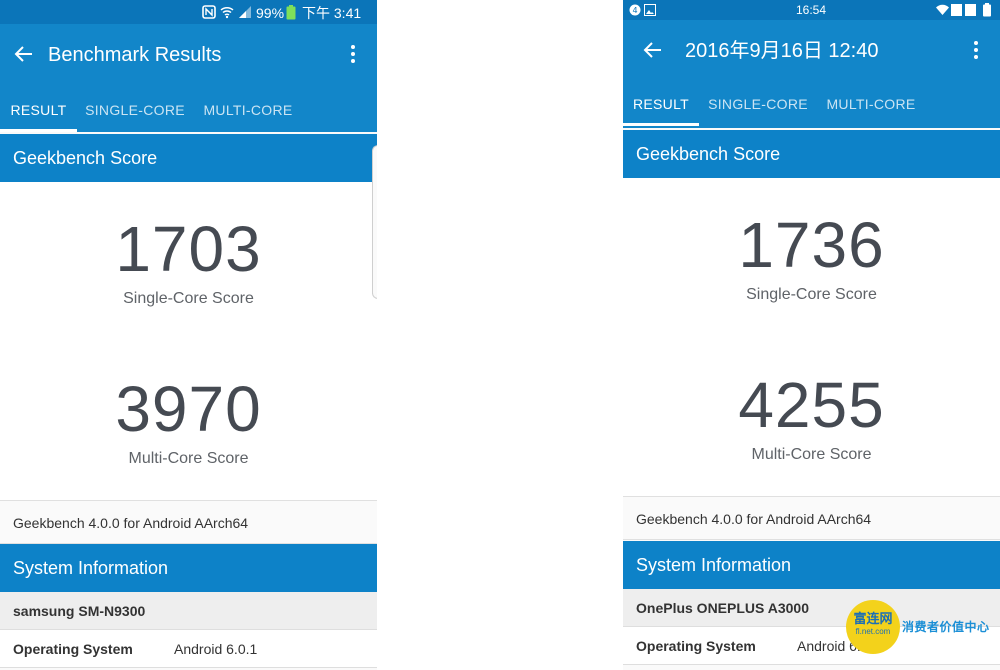 The height and width of the screenshot is (670, 1000). What do you see at coordinates (873, 631) in the screenshot?
I see `watermark-logo-subtext: fl.net.com` at bounding box center [873, 631].